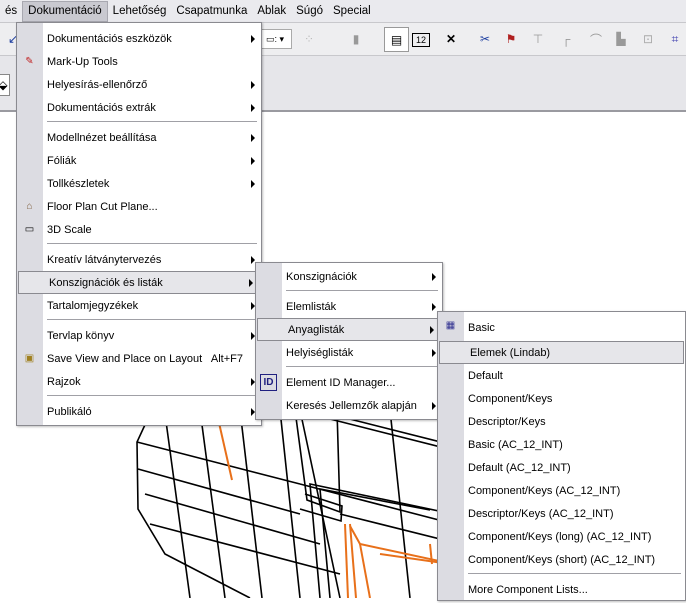 Image resolution: width=686 pixels, height=603 pixels. I want to click on menu-item-save-view-and-place-on-layout: ▣ Save View and Place on Layout Alt+F7, so click(139, 358).